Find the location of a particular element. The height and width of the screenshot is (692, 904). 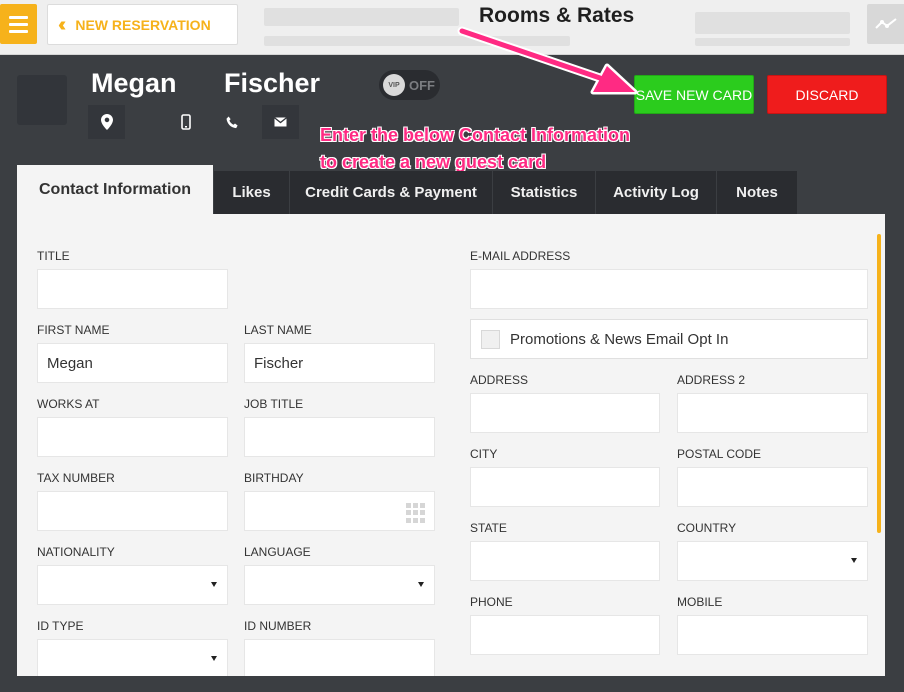

scrollbar is located at coordinates (879, 383).